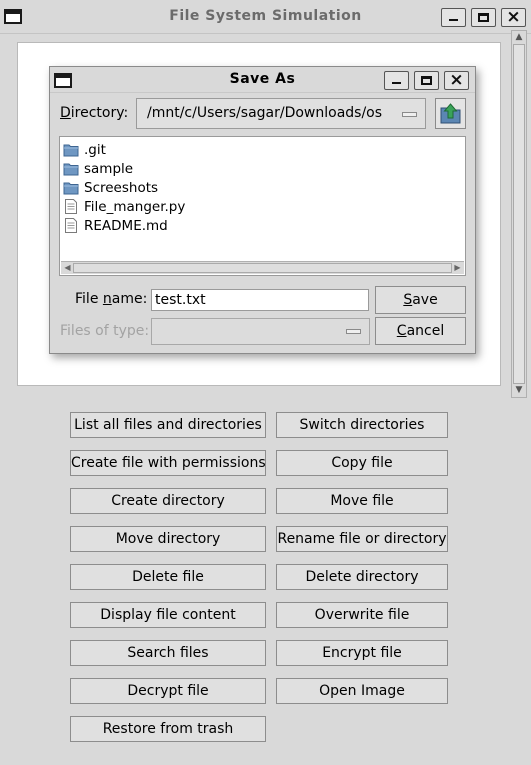 This screenshot has width=531, height=765. Describe the element at coordinates (265, 17) in the screenshot. I see `main-titlebar: File System Simulation ×` at that location.